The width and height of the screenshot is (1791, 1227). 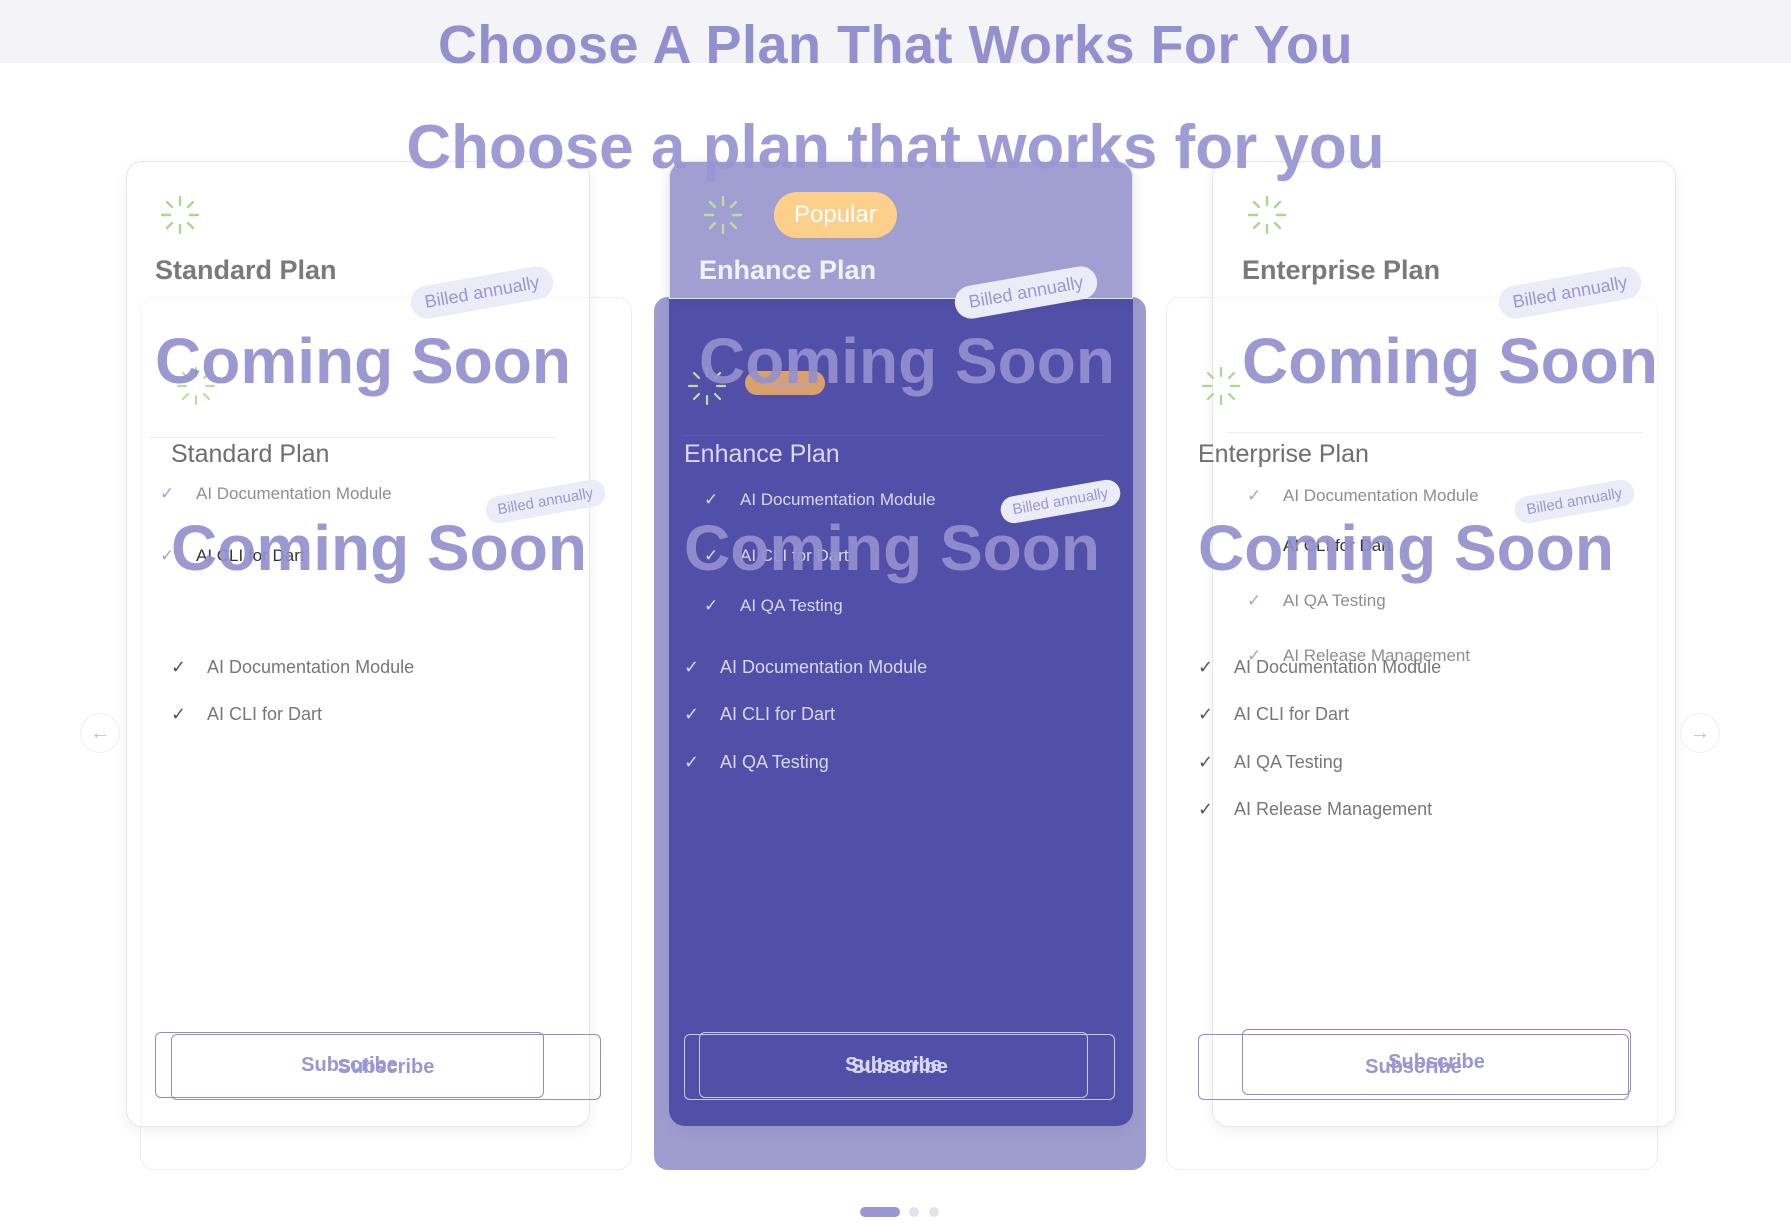 I want to click on plan-name-secondary: Standard Plan, so click(x=250, y=454).